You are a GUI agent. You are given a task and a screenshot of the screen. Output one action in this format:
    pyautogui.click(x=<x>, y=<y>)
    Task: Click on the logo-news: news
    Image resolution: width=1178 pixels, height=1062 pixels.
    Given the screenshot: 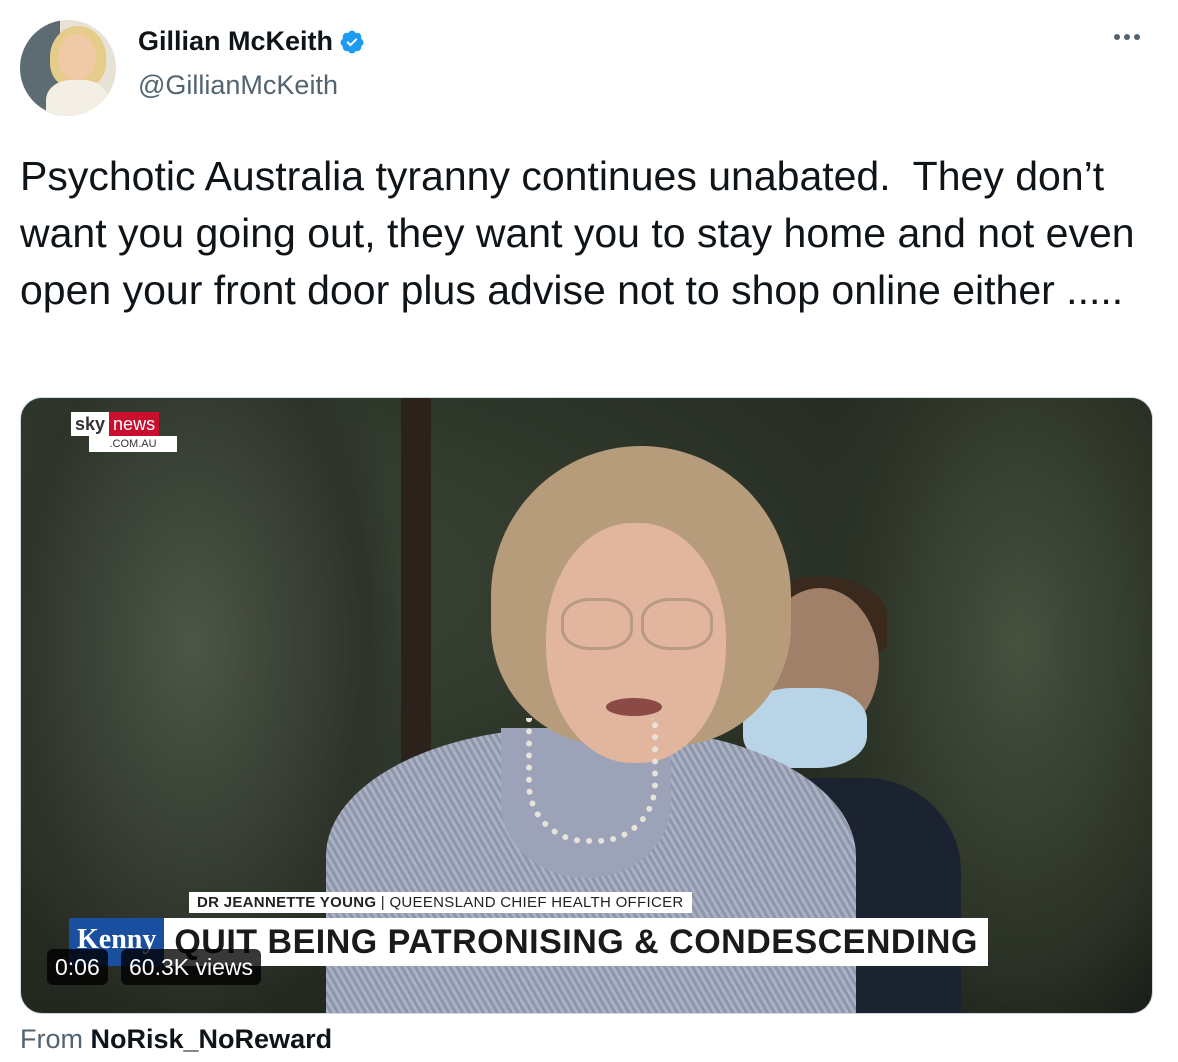 What is the action you would take?
    pyautogui.click(x=134, y=424)
    